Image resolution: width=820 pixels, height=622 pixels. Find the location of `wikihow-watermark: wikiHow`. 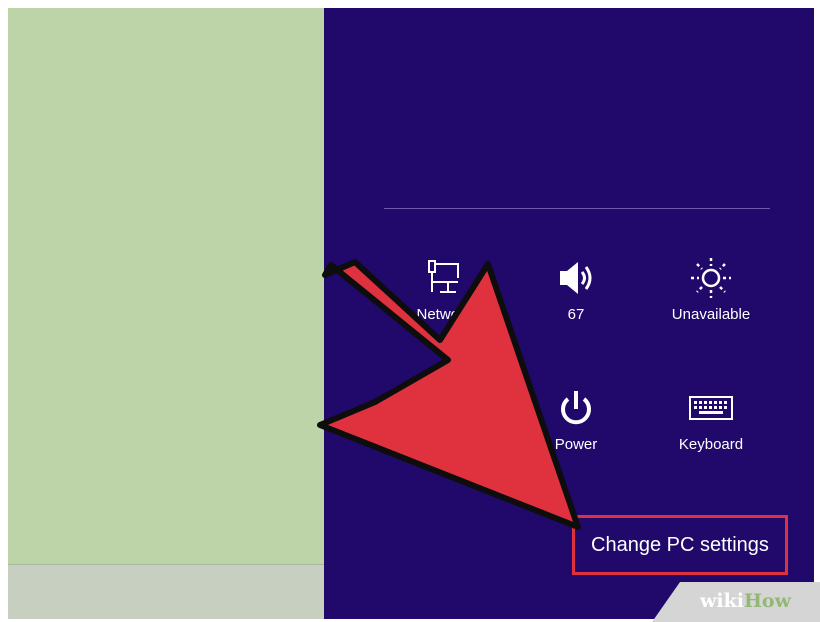

wikihow-watermark: wikiHow is located at coordinates (745, 601).